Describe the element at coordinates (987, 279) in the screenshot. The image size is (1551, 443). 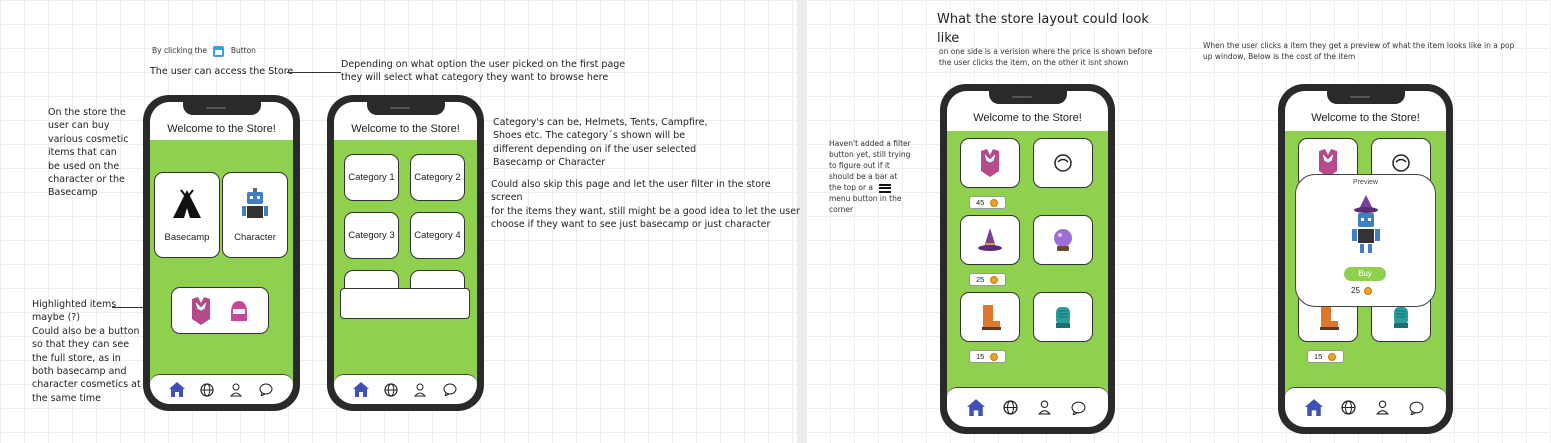
I see `price-tag: 25` at that location.